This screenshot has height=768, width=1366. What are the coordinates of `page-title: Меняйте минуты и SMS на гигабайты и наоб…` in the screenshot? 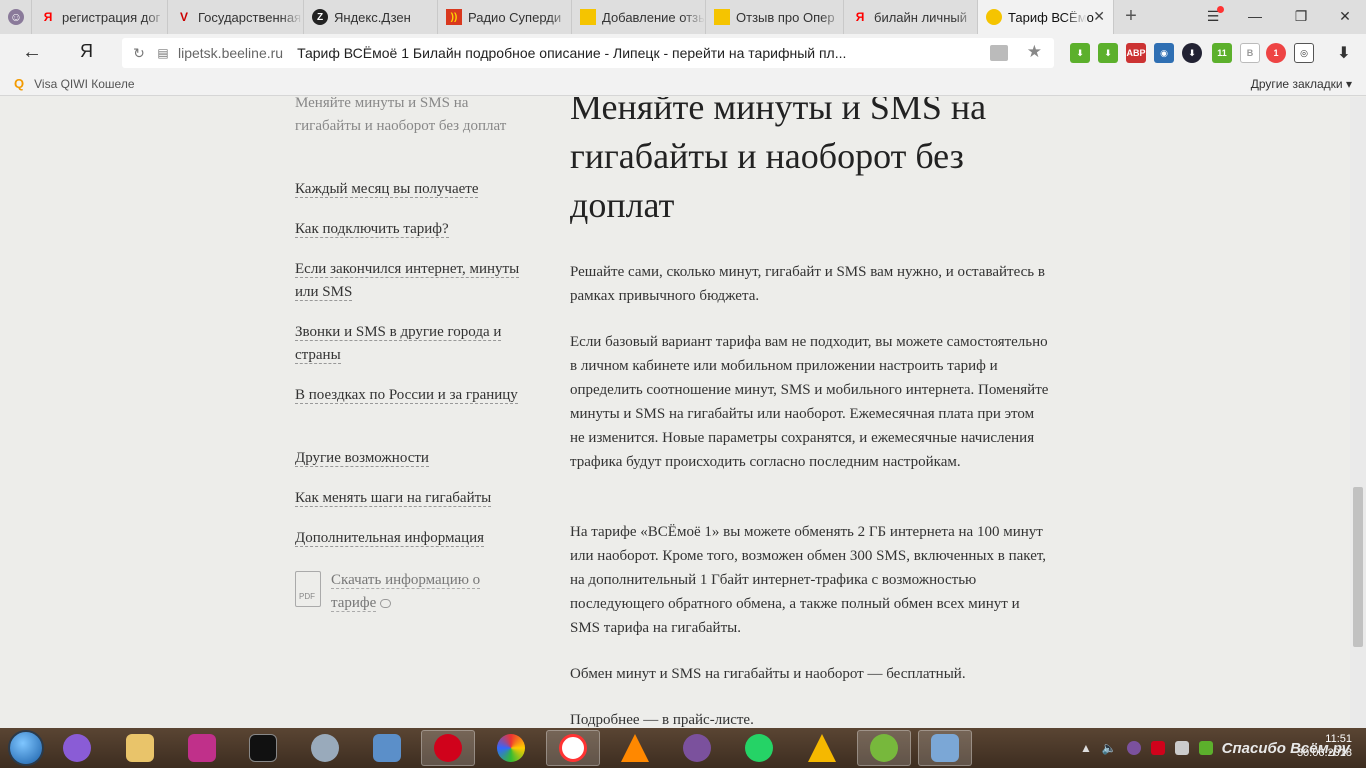 It's located at (778, 161).